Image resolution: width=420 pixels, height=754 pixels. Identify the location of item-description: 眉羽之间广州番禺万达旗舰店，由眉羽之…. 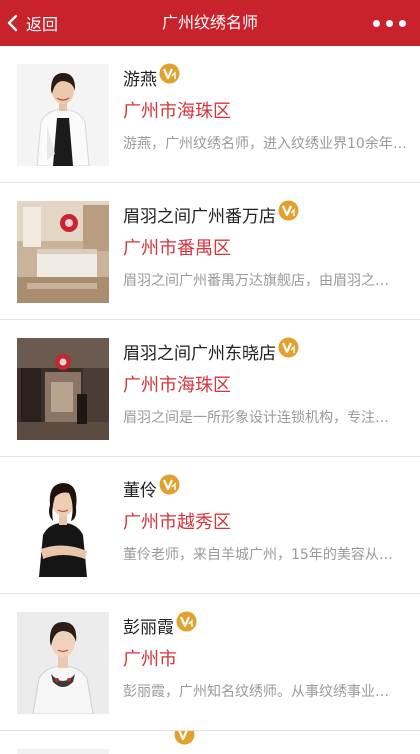
(256, 281).